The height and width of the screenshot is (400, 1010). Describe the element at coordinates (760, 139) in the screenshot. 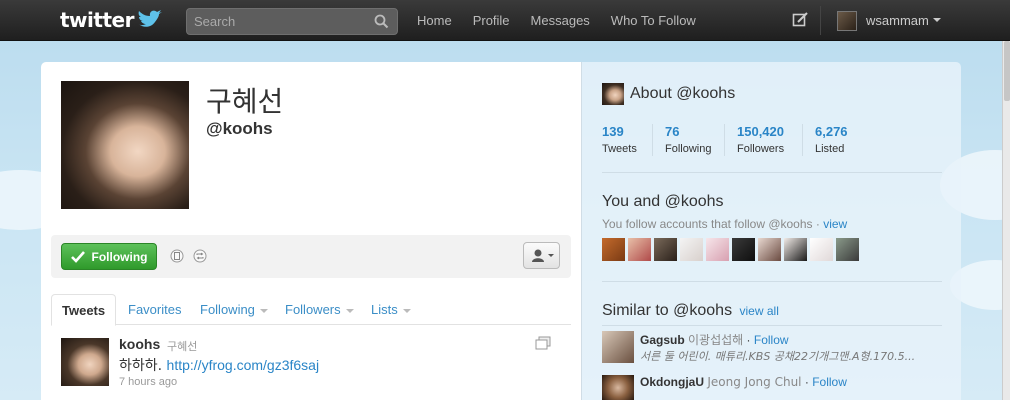

I see `stat-followers: 150,420 Followers` at that location.